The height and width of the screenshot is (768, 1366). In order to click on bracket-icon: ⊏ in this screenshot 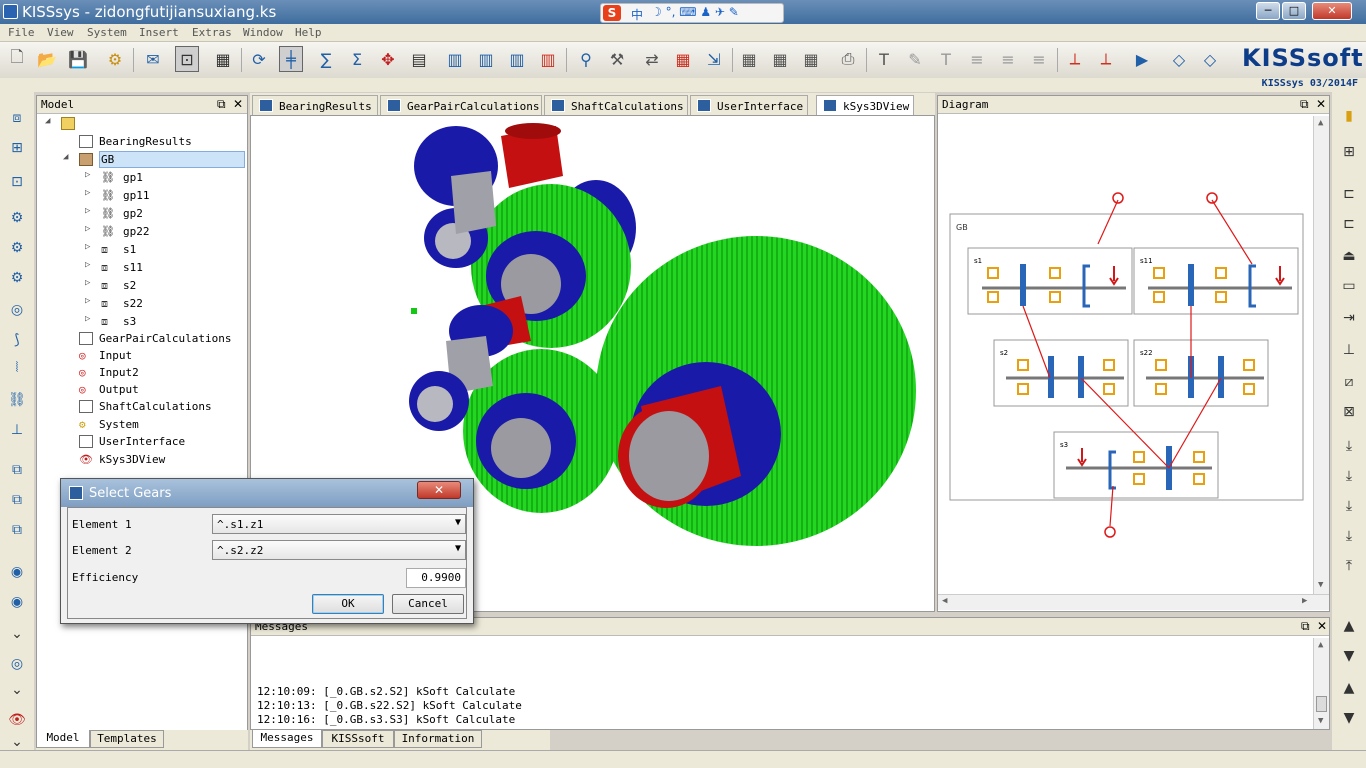, I will do `click(1349, 194)`.